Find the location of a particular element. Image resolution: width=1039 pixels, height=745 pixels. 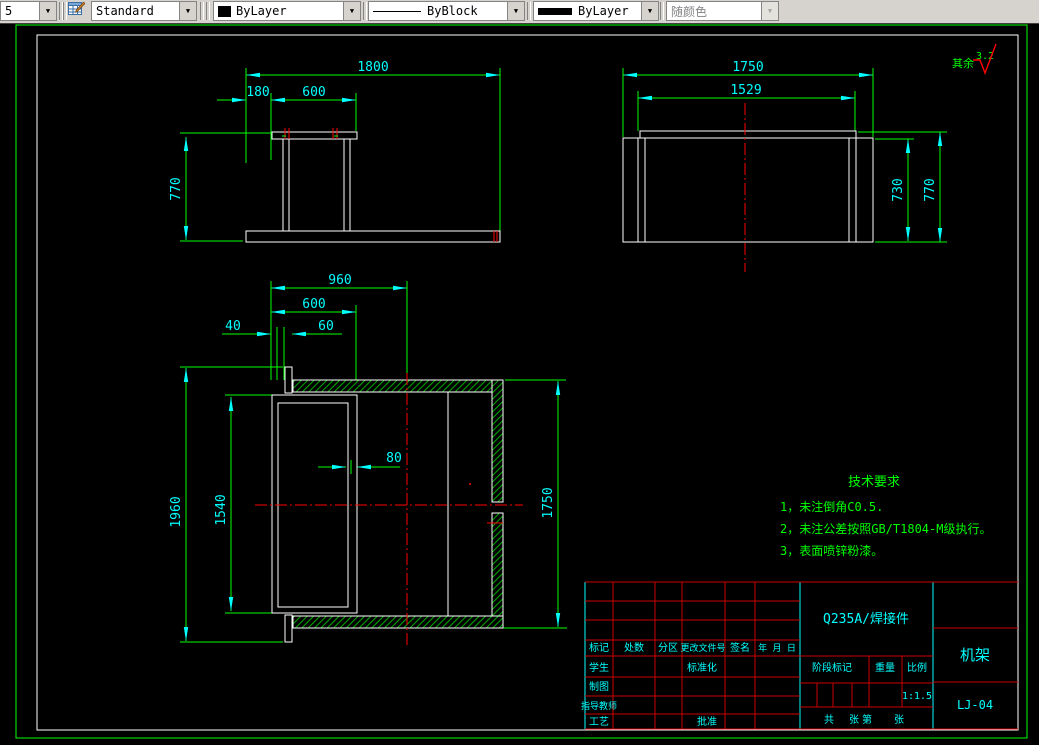

dim-text: 60 is located at coordinates (326, 326).